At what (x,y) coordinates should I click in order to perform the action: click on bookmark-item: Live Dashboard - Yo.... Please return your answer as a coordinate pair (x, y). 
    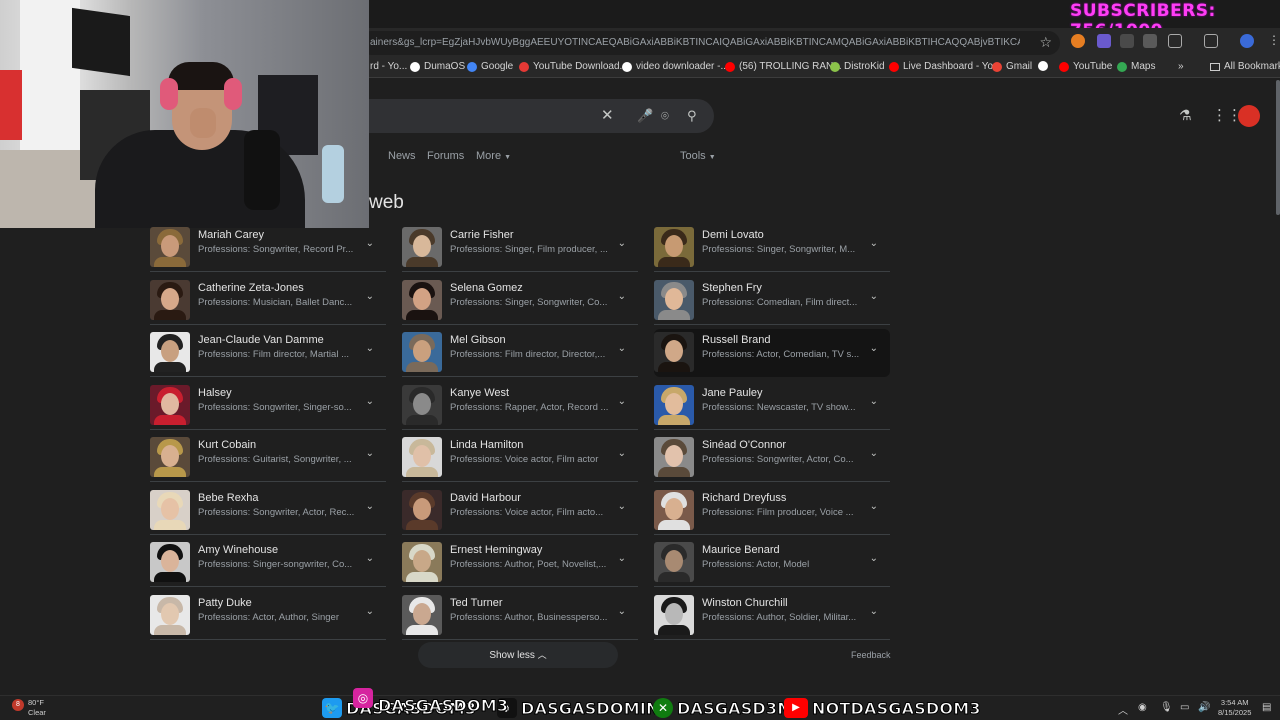
    Looking at the image, I should click on (945, 66).